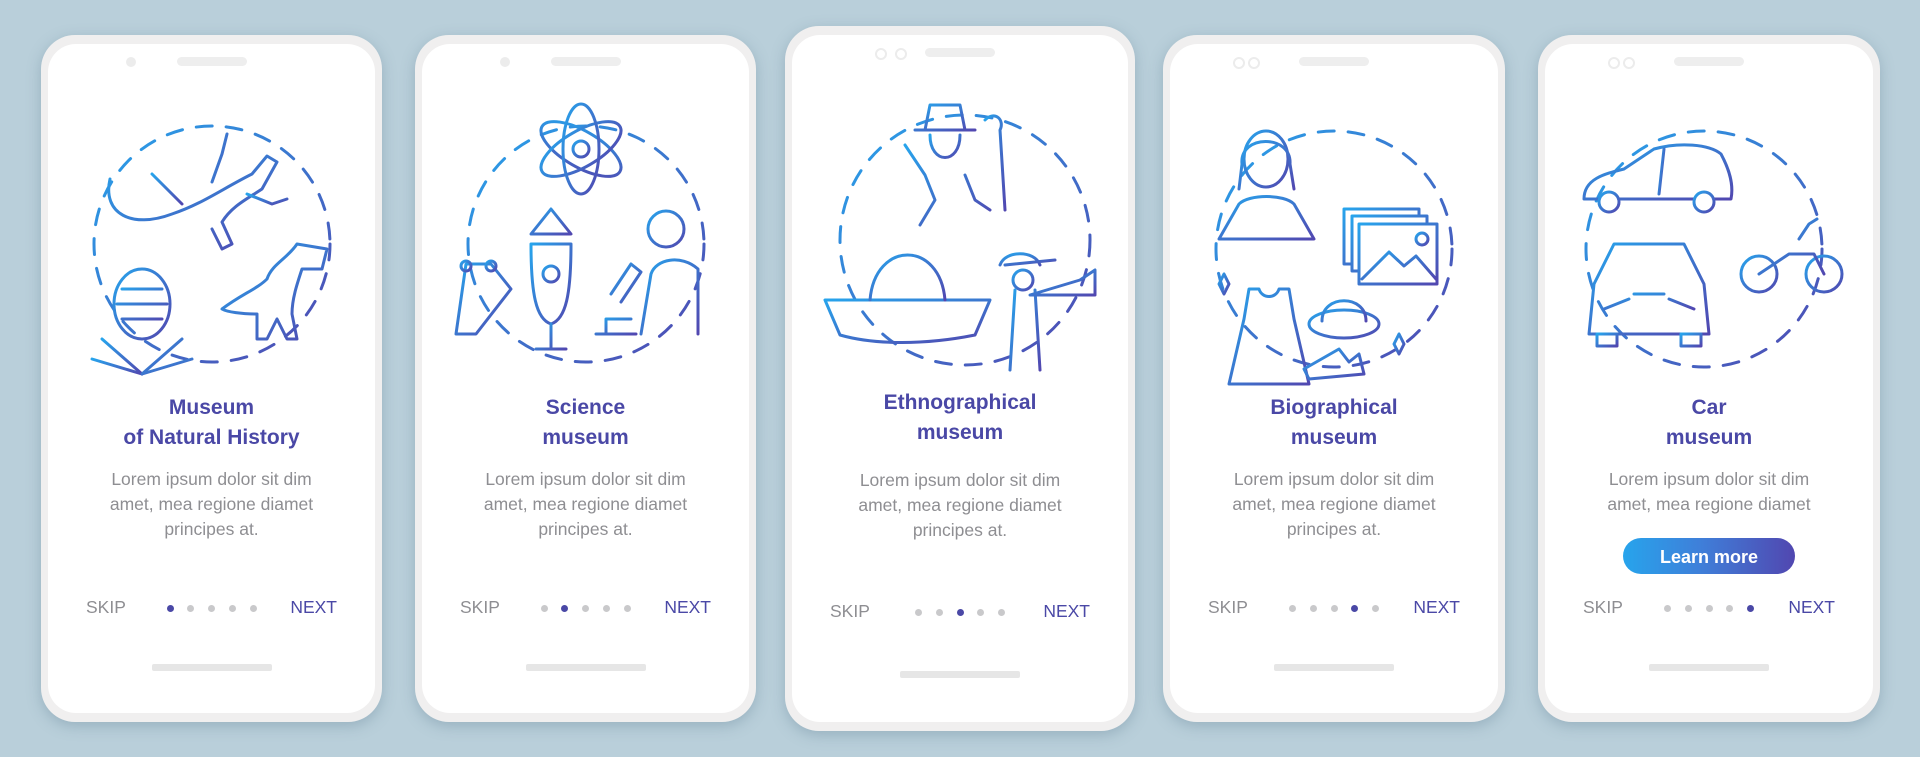 Image resolution: width=1920 pixels, height=757 pixels. Describe the element at coordinates (211, 244) in the screenshot. I see `natural-history-illustration` at that location.